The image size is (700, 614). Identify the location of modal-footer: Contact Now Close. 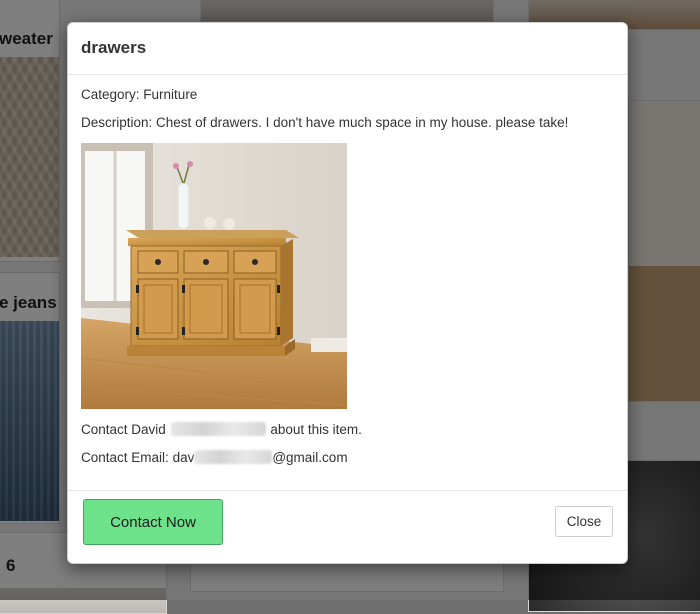
(347, 526).